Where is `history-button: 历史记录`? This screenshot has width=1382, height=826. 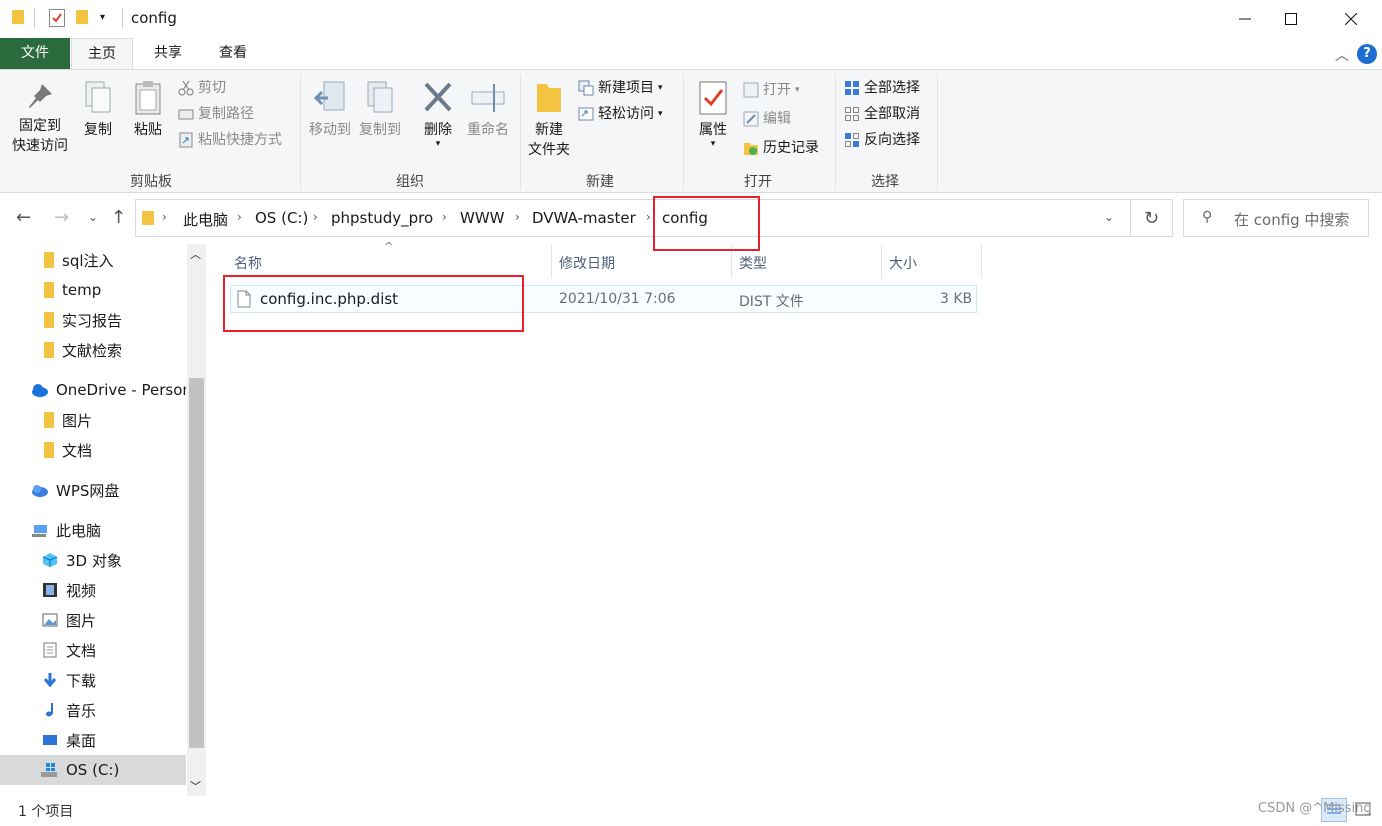 history-button: 历史记录 is located at coordinates (781, 148).